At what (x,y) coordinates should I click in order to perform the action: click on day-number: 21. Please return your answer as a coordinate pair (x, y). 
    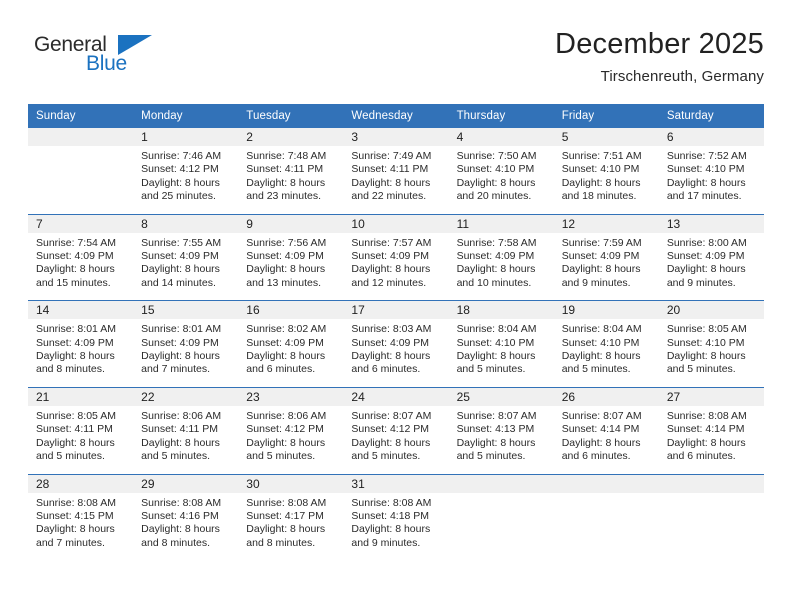
    Looking at the image, I should click on (81, 396).